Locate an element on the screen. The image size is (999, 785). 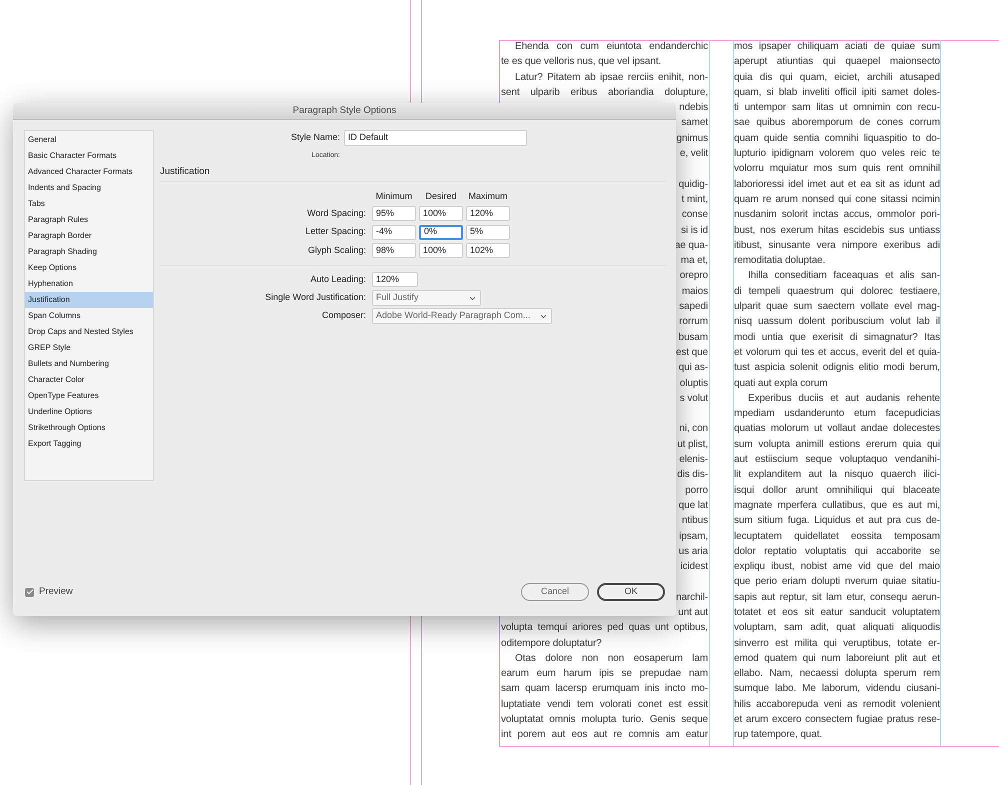
text-line: ni, con is located at coordinates (693, 428).